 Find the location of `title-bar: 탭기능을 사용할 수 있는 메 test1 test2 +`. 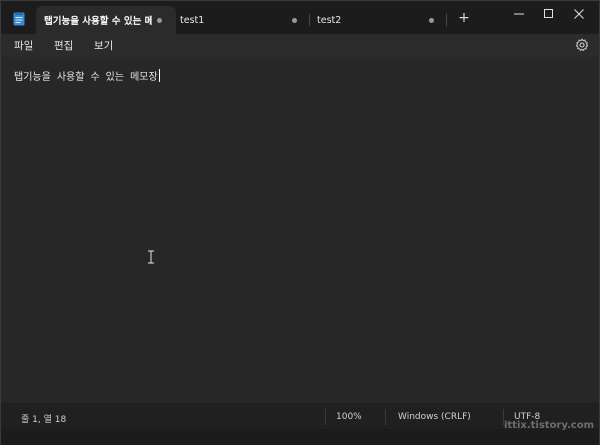

title-bar: 탭기능을 사용할 수 있는 메 test1 test2 + is located at coordinates (300, 17).